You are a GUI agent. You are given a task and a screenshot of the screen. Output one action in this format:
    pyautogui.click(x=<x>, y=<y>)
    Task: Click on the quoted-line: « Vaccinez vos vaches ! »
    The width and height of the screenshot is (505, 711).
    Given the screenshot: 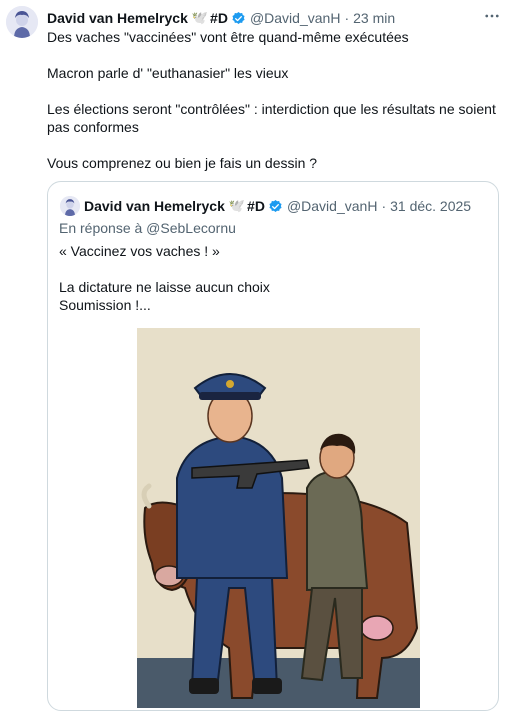 What is the action you would take?
    pyautogui.click(x=139, y=251)
    